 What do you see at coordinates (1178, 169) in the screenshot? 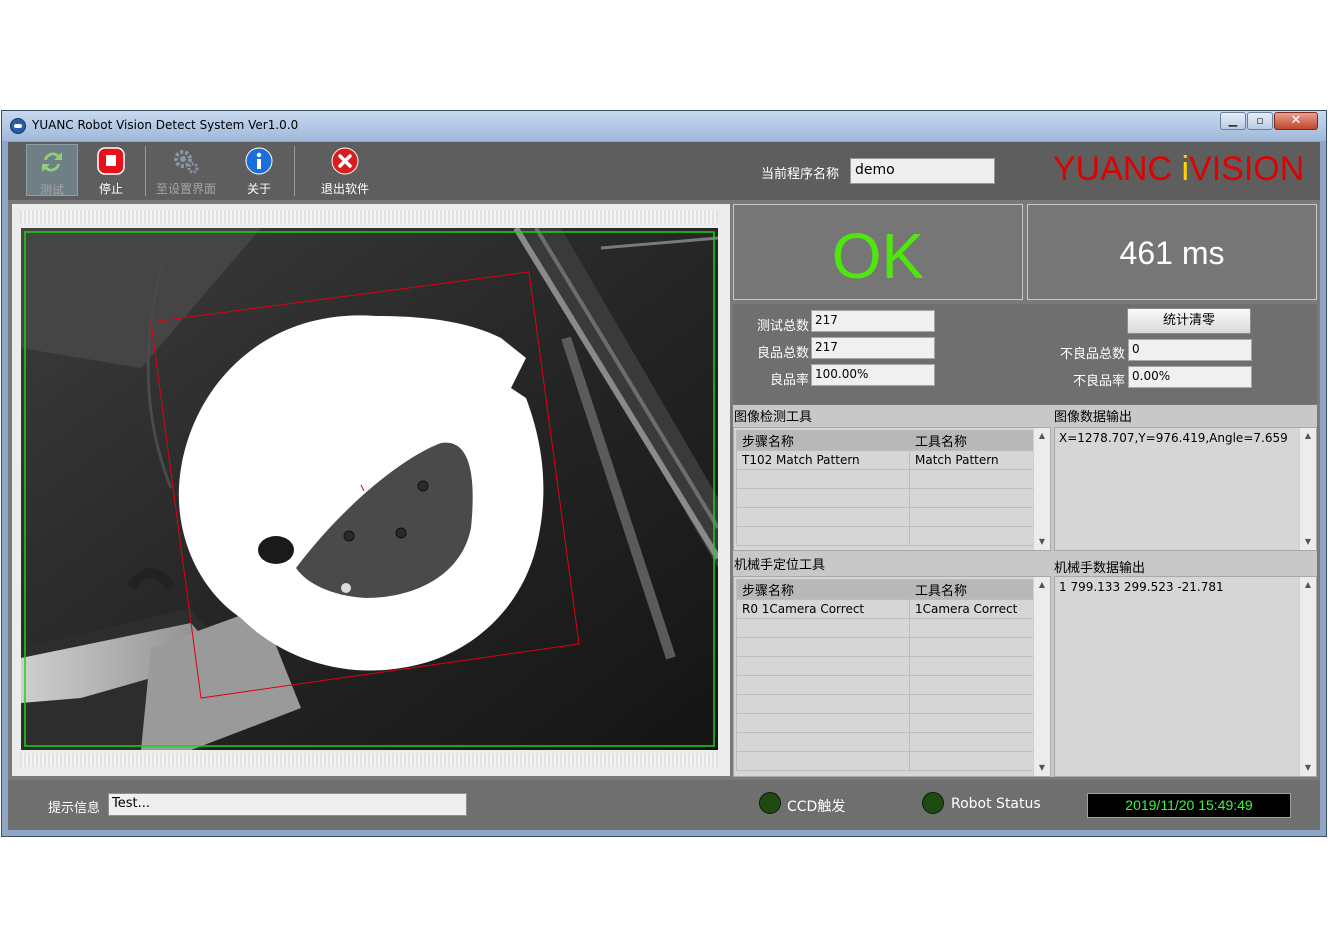
I see `brand-logo: YUANC iVISION` at bounding box center [1178, 169].